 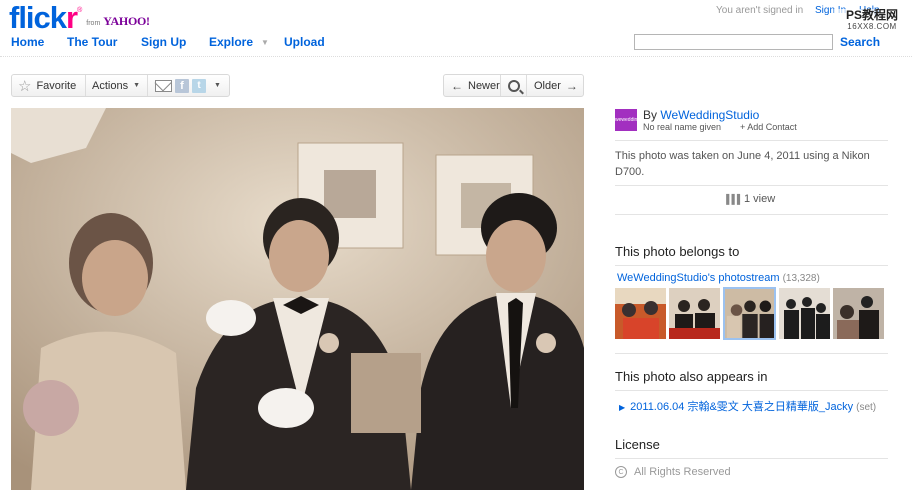 I want to click on license-info: C All Rights Reserved, so click(x=673, y=472).